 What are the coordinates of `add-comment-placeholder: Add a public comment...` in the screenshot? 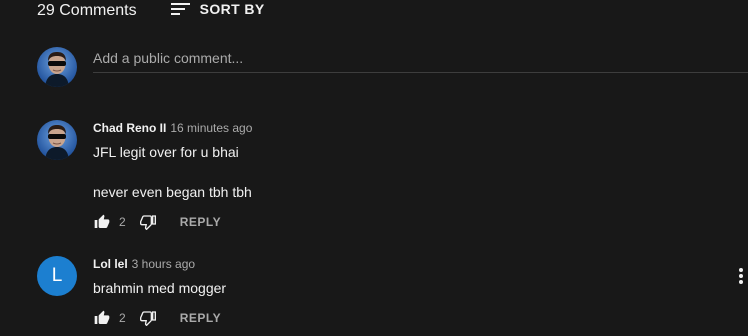 It's located at (168, 58).